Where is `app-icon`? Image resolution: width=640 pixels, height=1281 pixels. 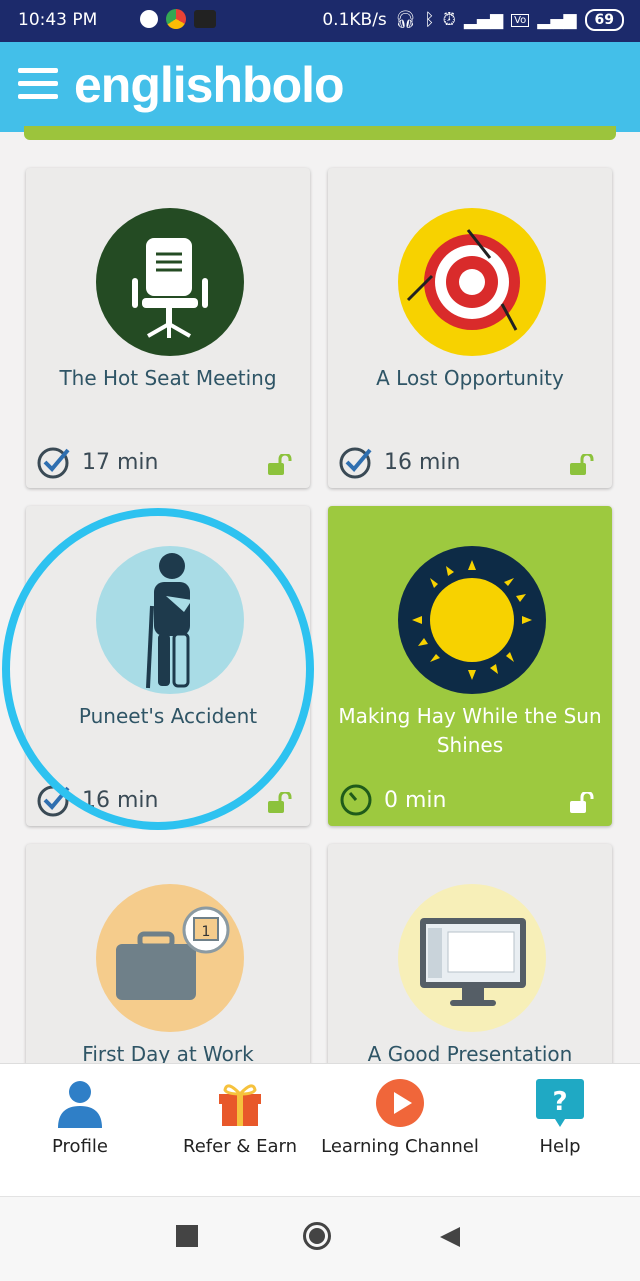
app-icon is located at coordinates (205, 19).